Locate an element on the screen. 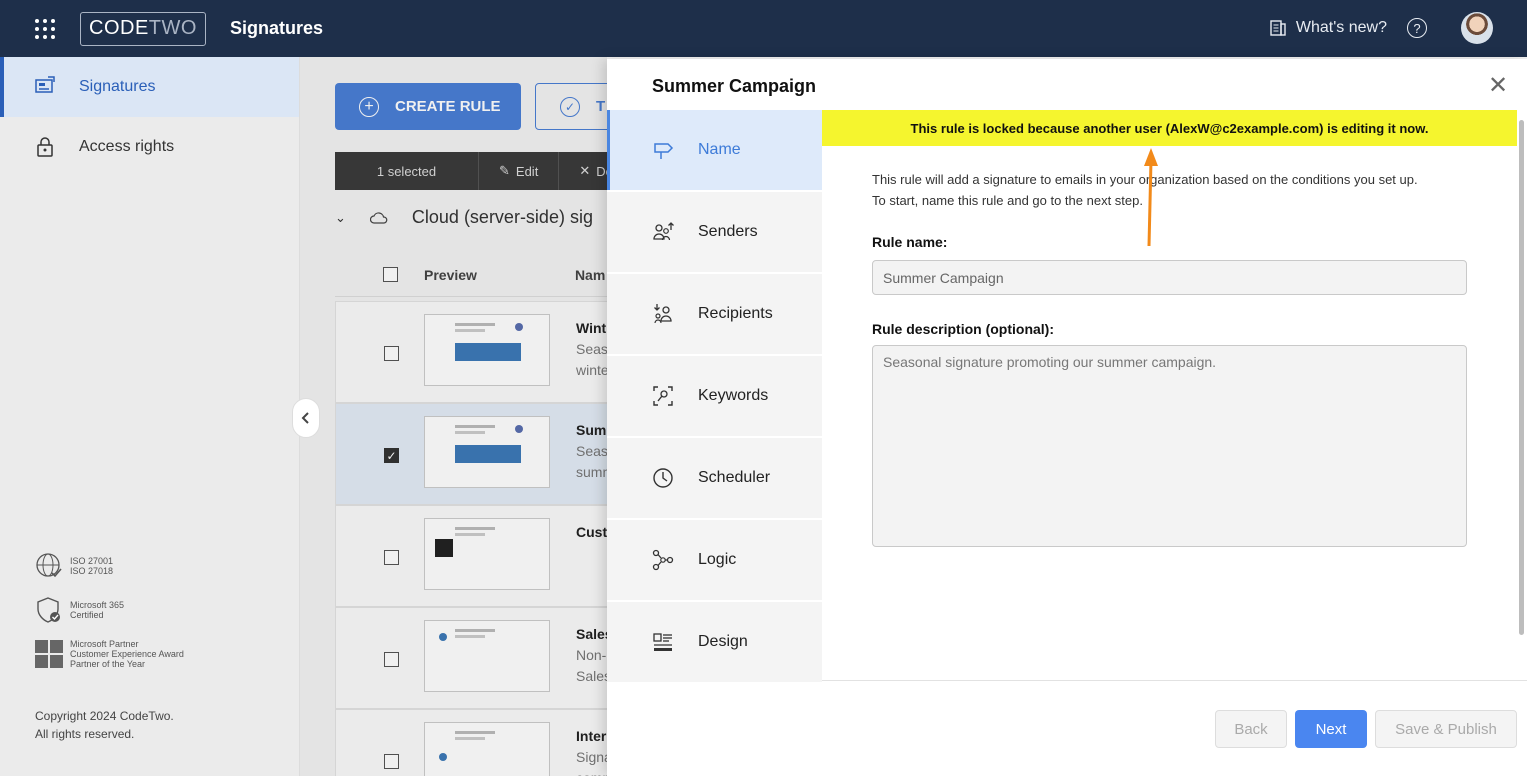  close-icon: ✕ is located at coordinates (1498, 86).